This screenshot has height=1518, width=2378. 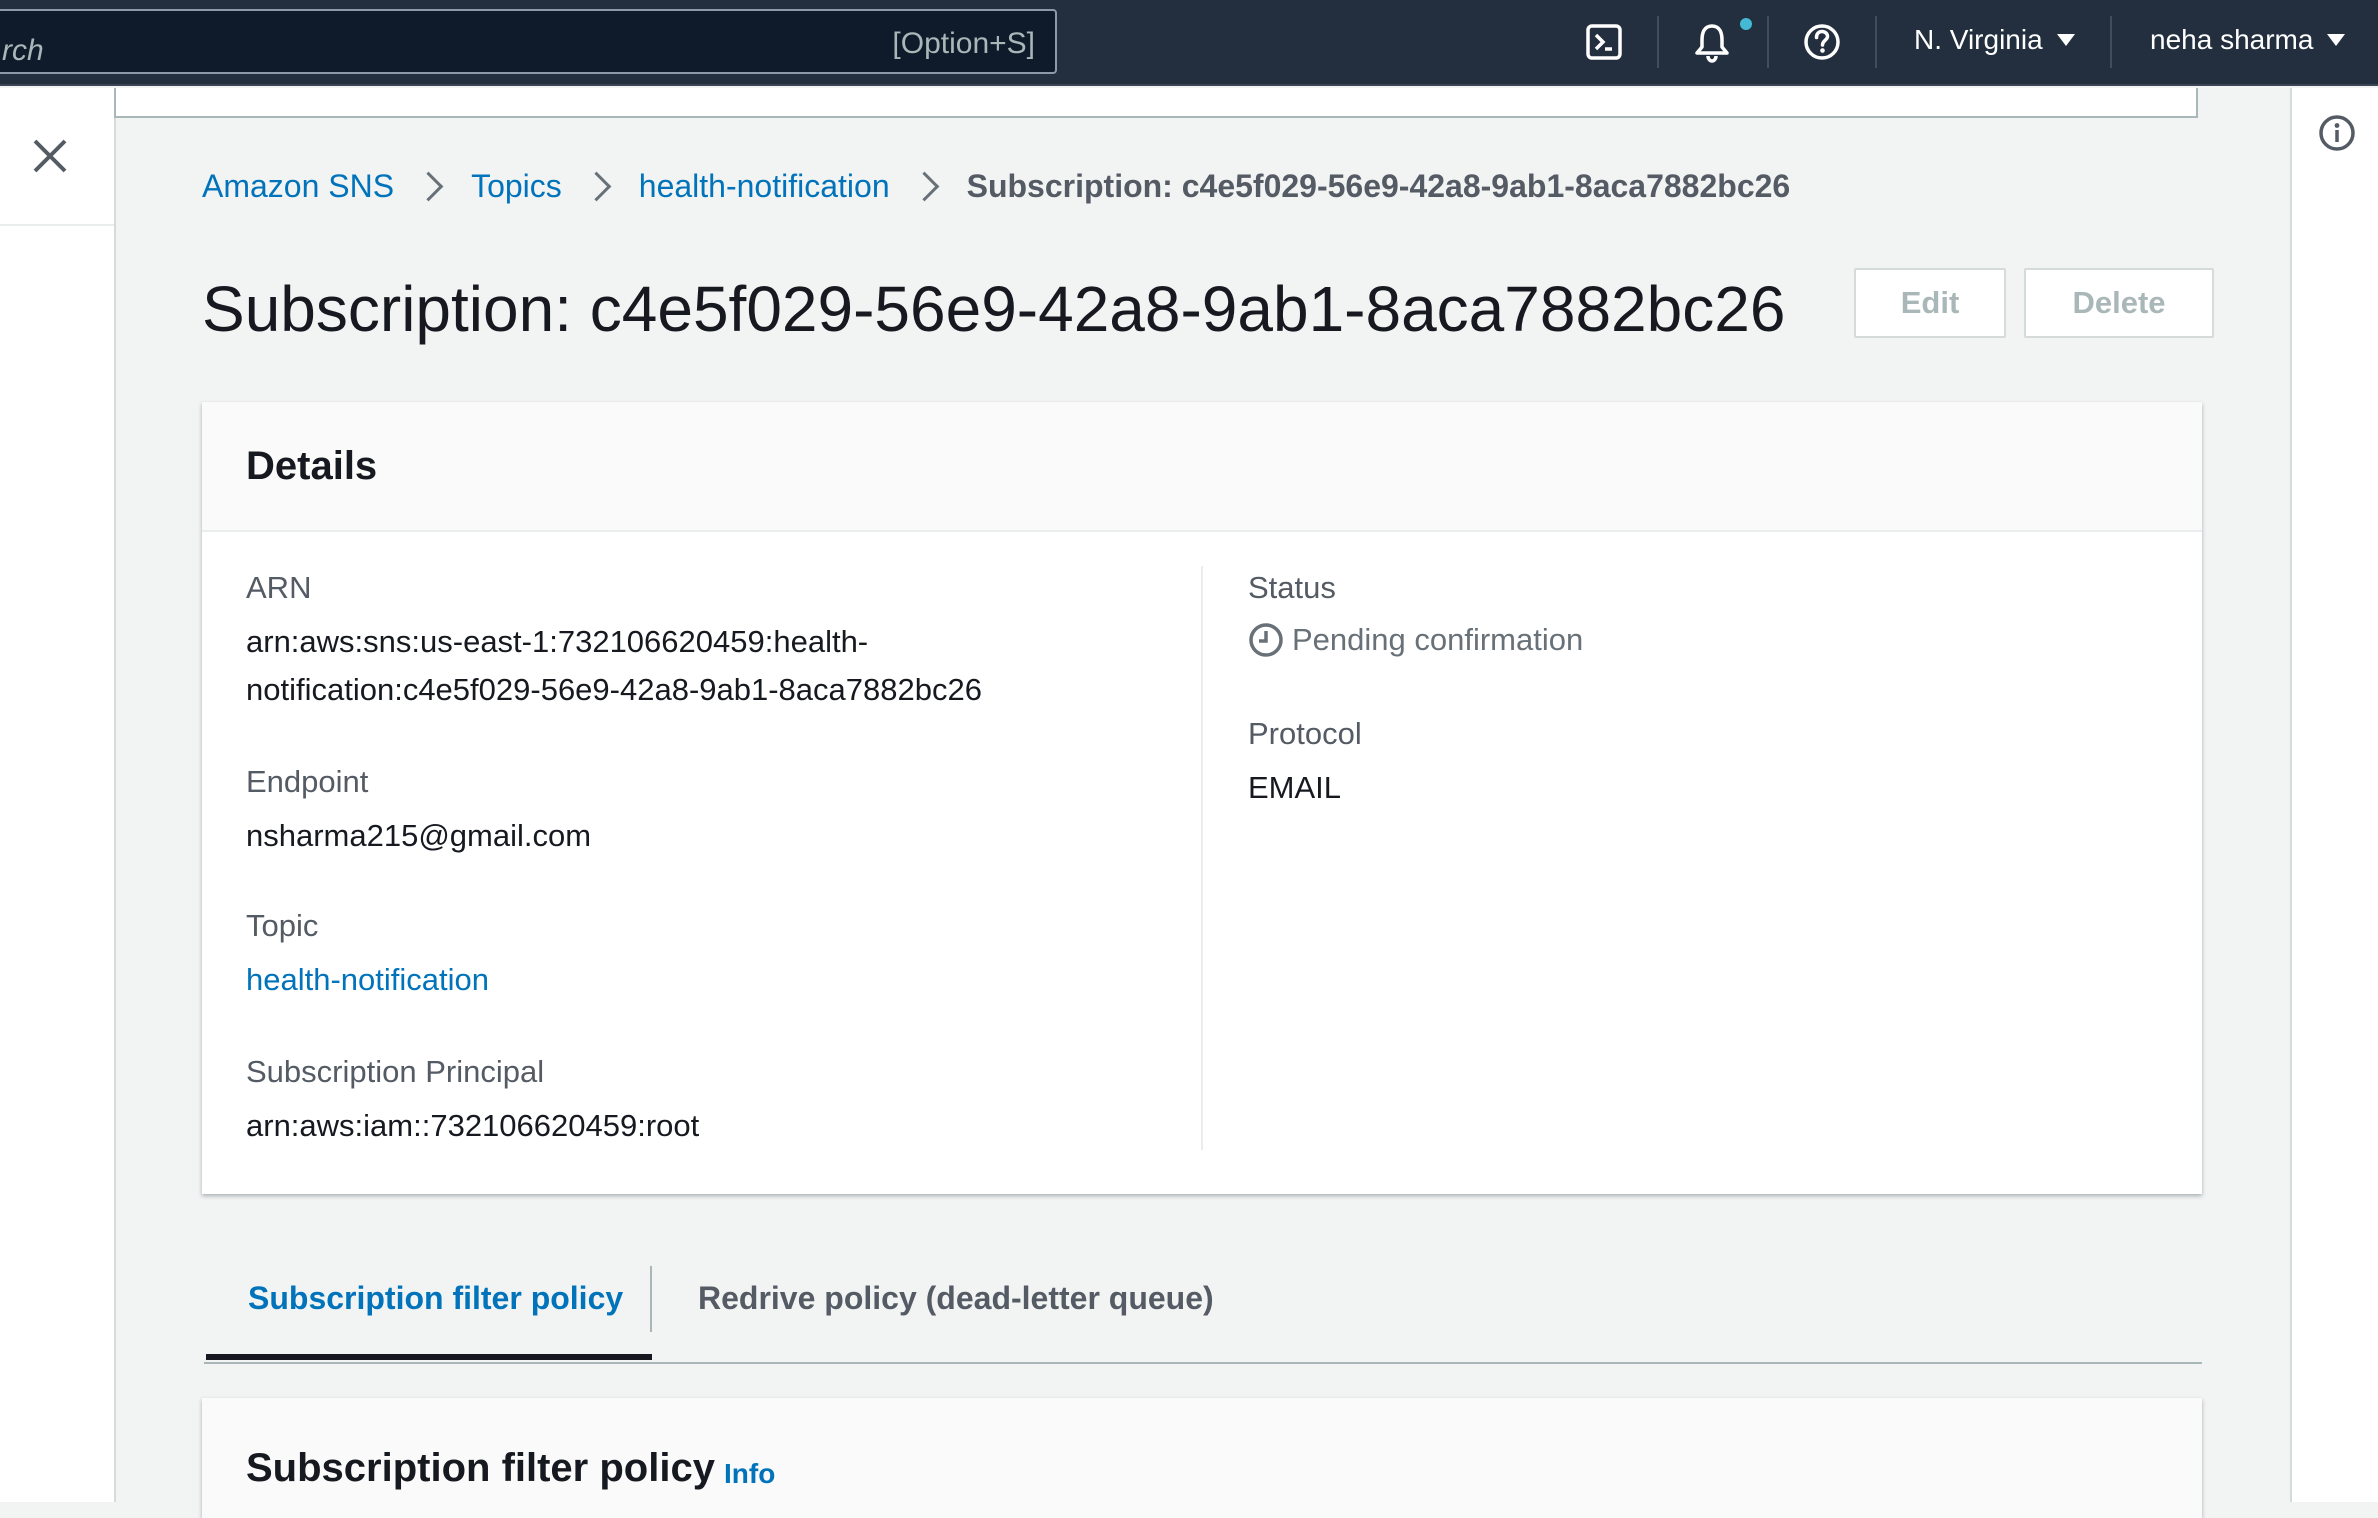 What do you see at coordinates (2337, 133) in the screenshot?
I see `info-icon` at bounding box center [2337, 133].